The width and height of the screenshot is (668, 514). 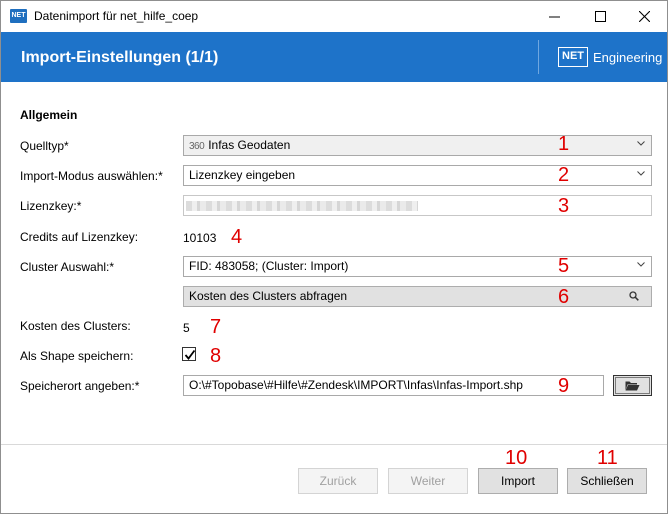 What do you see at coordinates (268, 296) in the screenshot?
I see `query-cluster-cost-label: Kosten des Clusters abfragen` at bounding box center [268, 296].